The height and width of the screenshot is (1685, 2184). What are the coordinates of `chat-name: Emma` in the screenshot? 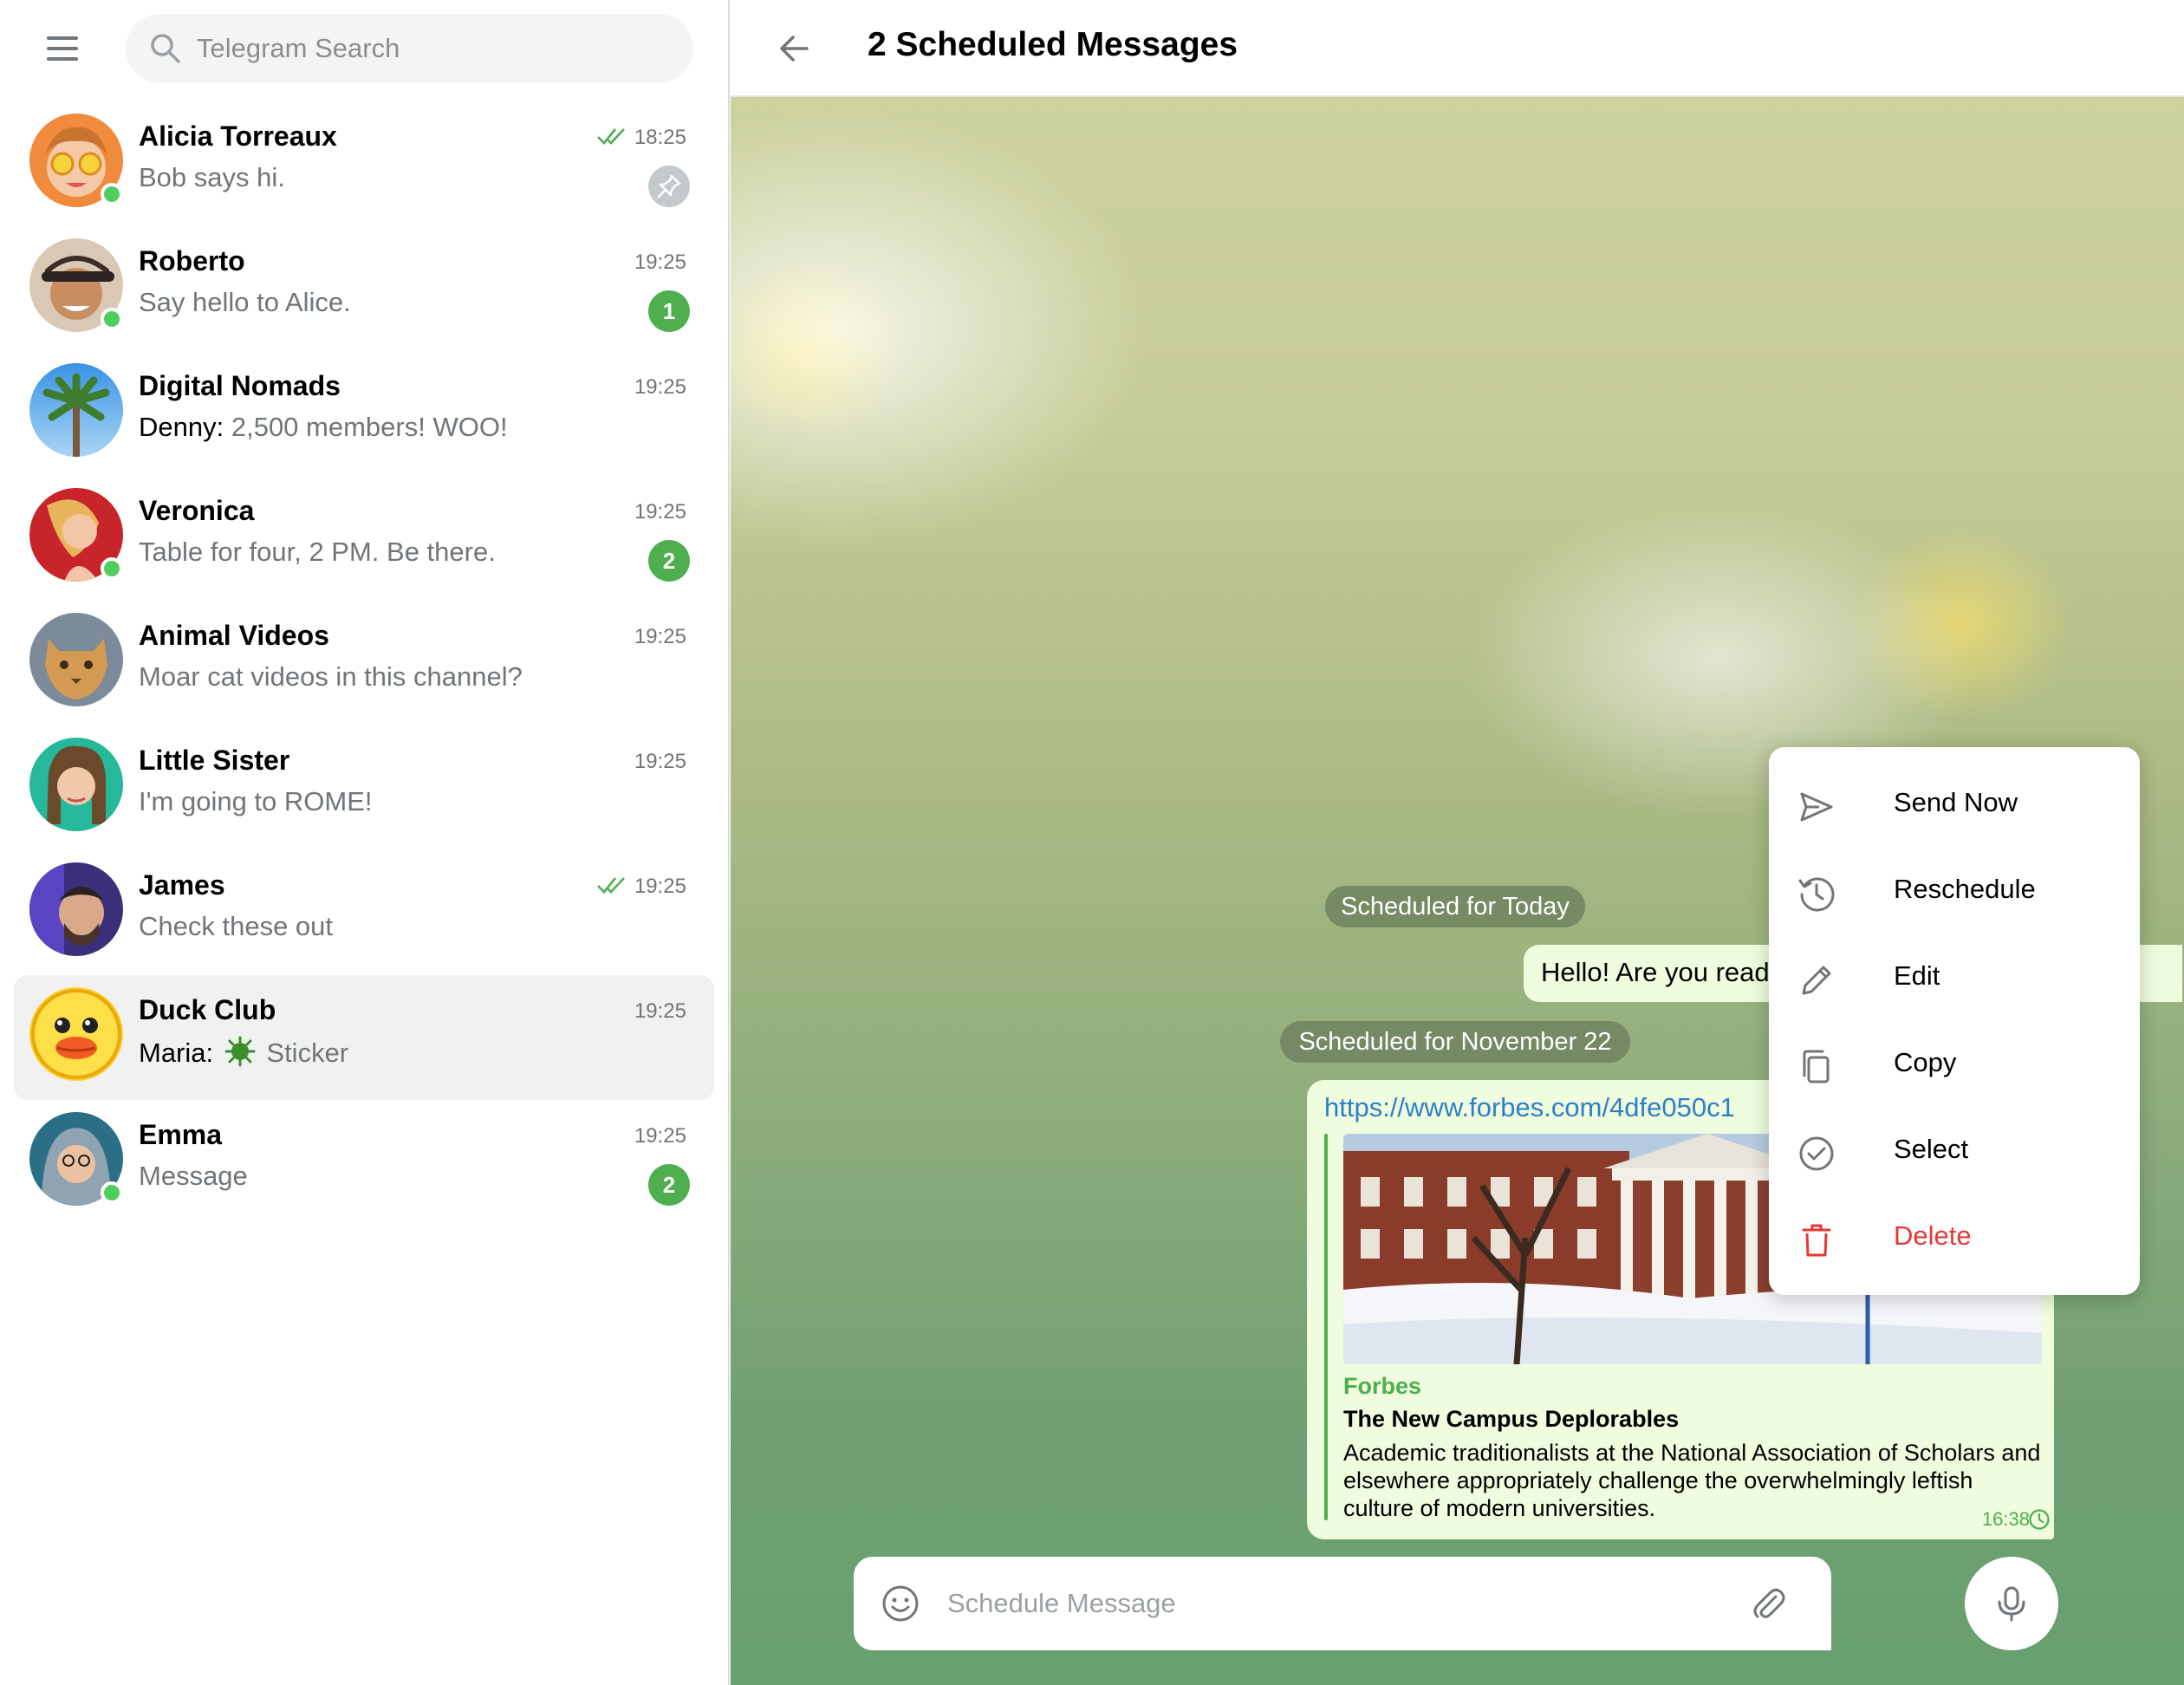 It's located at (181, 1134).